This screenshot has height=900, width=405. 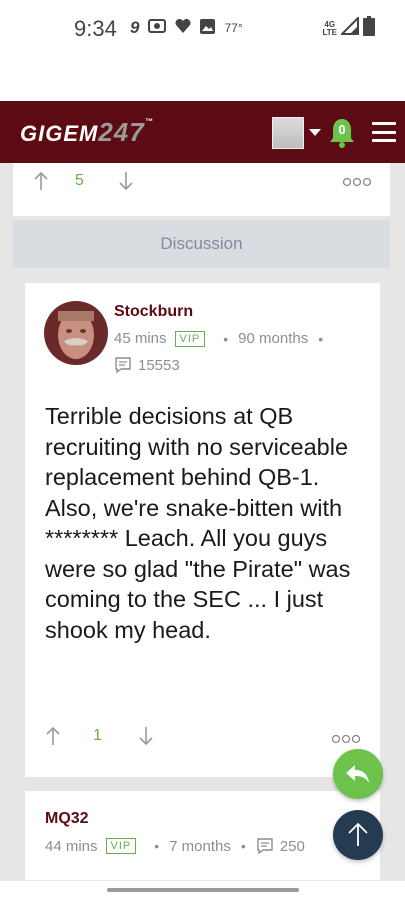 What do you see at coordinates (315, 132) in the screenshot?
I see `chevron-down-icon` at bounding box center [315, 132].